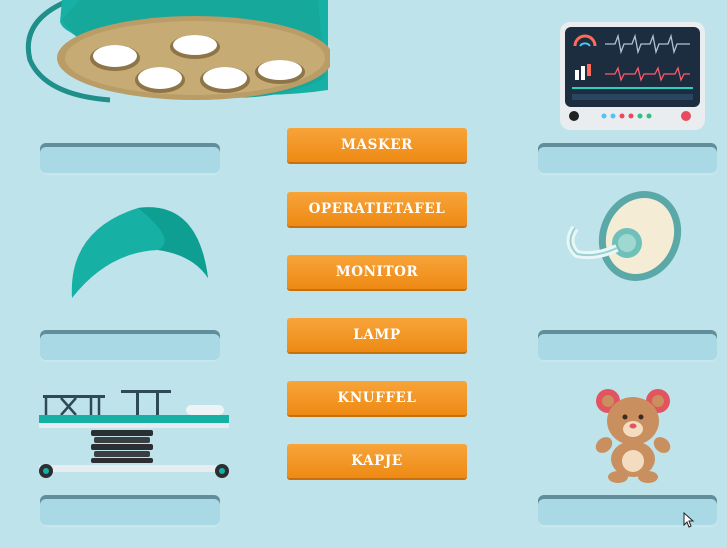 The width and height of the screenshot is (727, 548). Describe the element at coordinates (377, 335) in the screenshot. I see `word-tile-lamp: LAMP` at that location.